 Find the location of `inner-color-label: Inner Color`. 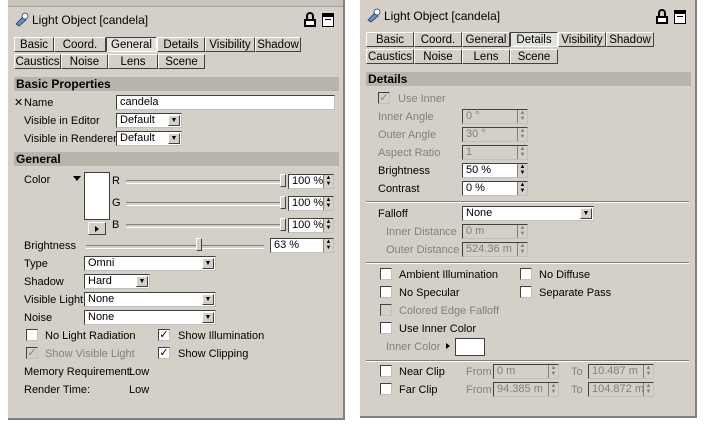

inner-color-label: Inner Color is located at coordinates (413, 347).